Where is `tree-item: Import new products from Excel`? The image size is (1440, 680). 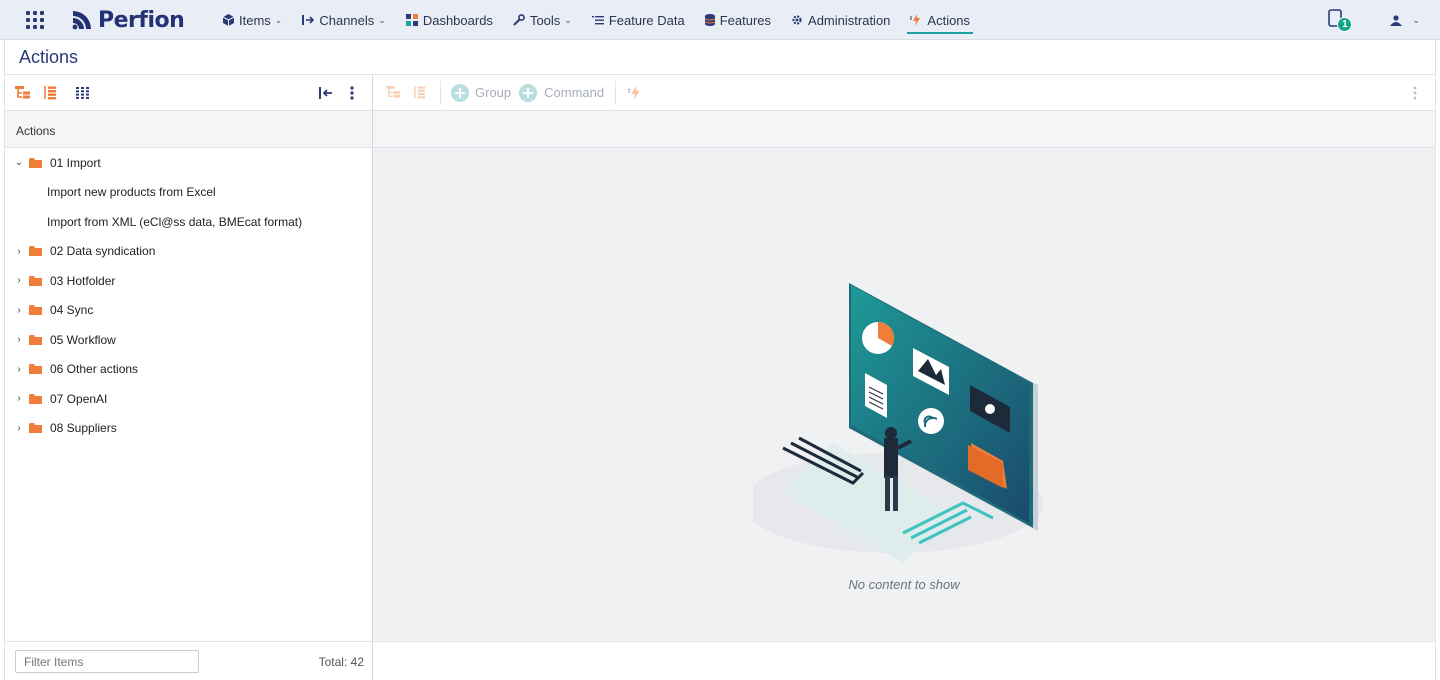 tree-item: Import new products from Excel is located at coordinates (188, 193).